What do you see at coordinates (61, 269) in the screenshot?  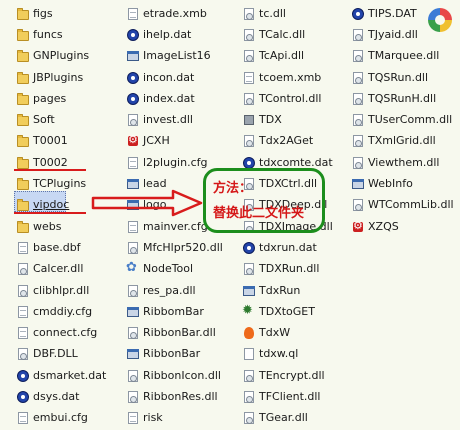 I see `file-item-calcer-dll: Calcer.dll` at bounding box center [61, 269].